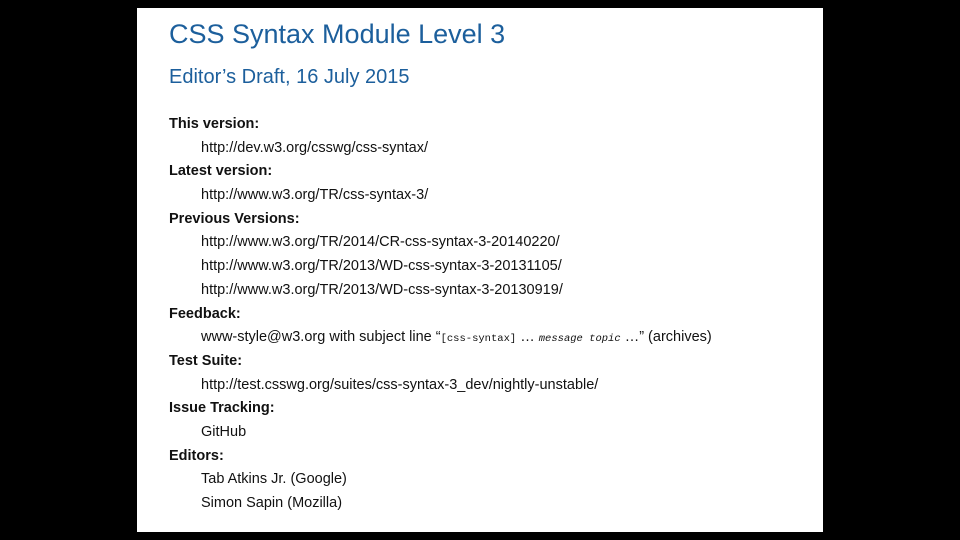 The width and height of the screenshot is (960, 540). What do you see at coordinates (222, 408) in the screenshot?
I see `issue-tracking-label: Issue Tracking:` at bounding box center [222, 408].